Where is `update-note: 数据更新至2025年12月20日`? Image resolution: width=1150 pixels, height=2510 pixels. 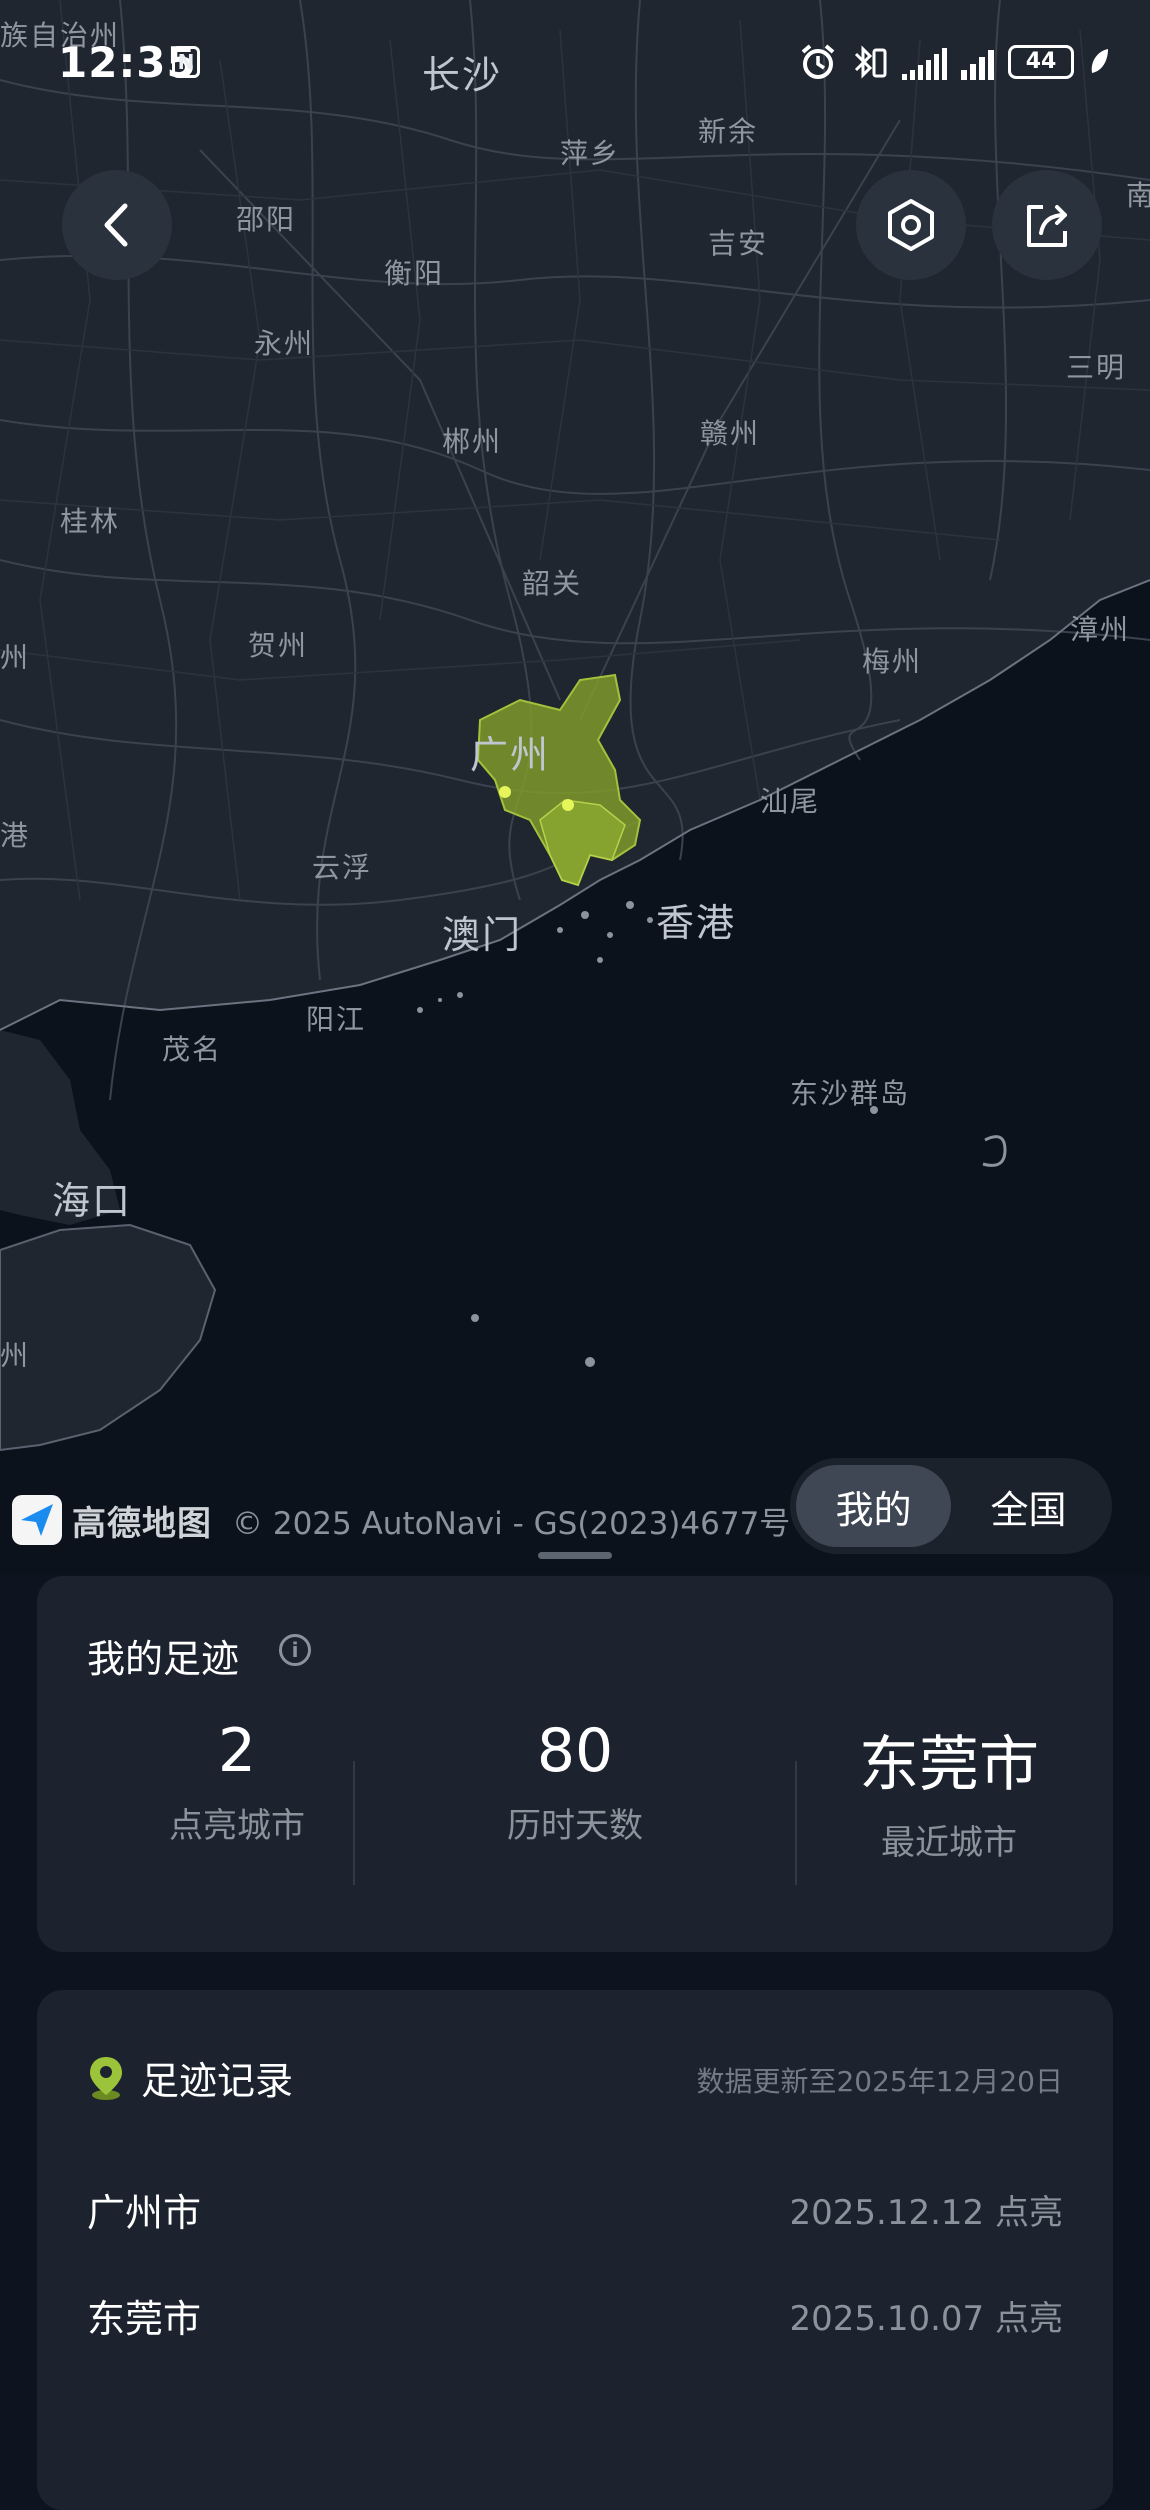
update-note: 数据更新至2025年12月20日 is located at coordinates (879, 2081).